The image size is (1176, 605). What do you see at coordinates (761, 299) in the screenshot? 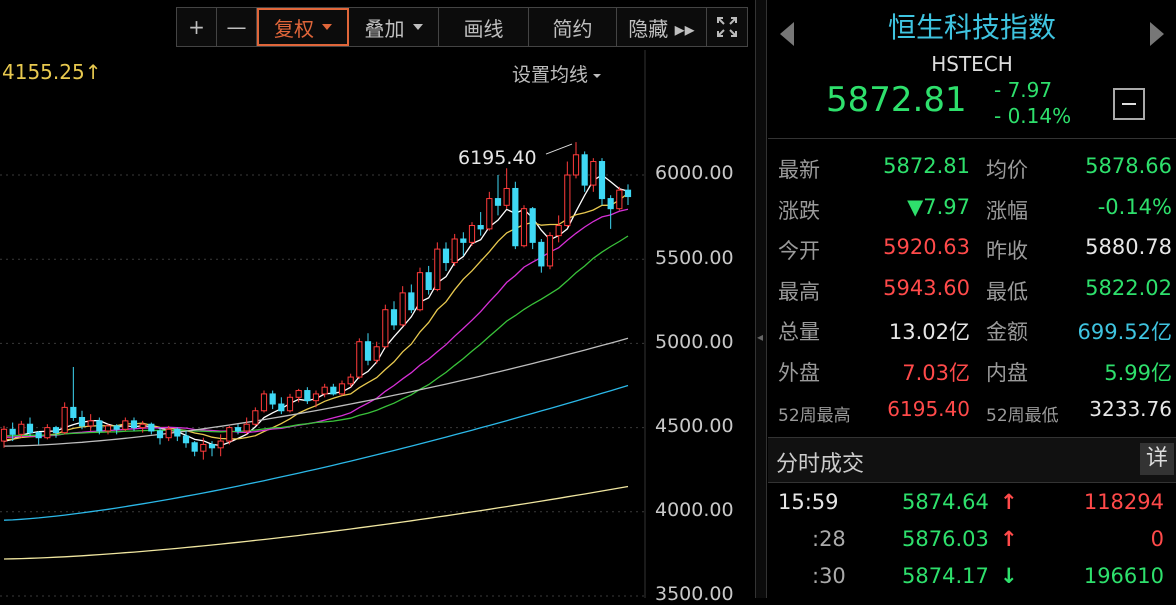
I see `panel-splitter: ◂` at bounding box center [761, 299].